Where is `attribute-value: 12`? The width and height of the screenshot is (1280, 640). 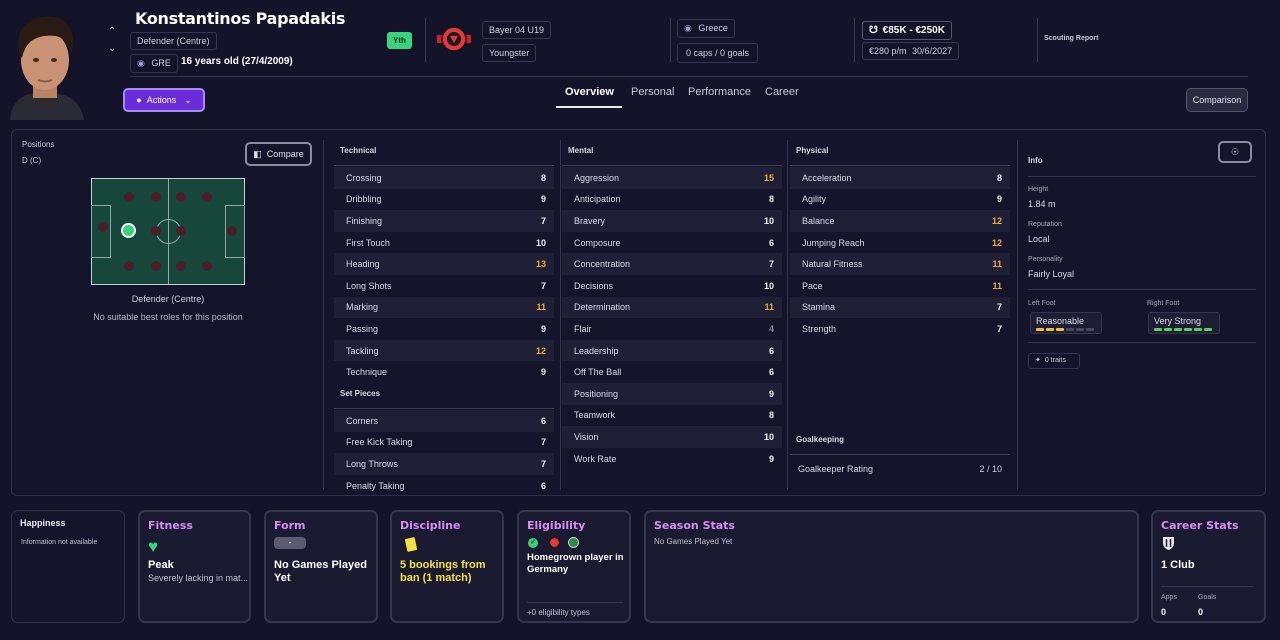
attribute-value: 12 is located at coordinates (996, 220).